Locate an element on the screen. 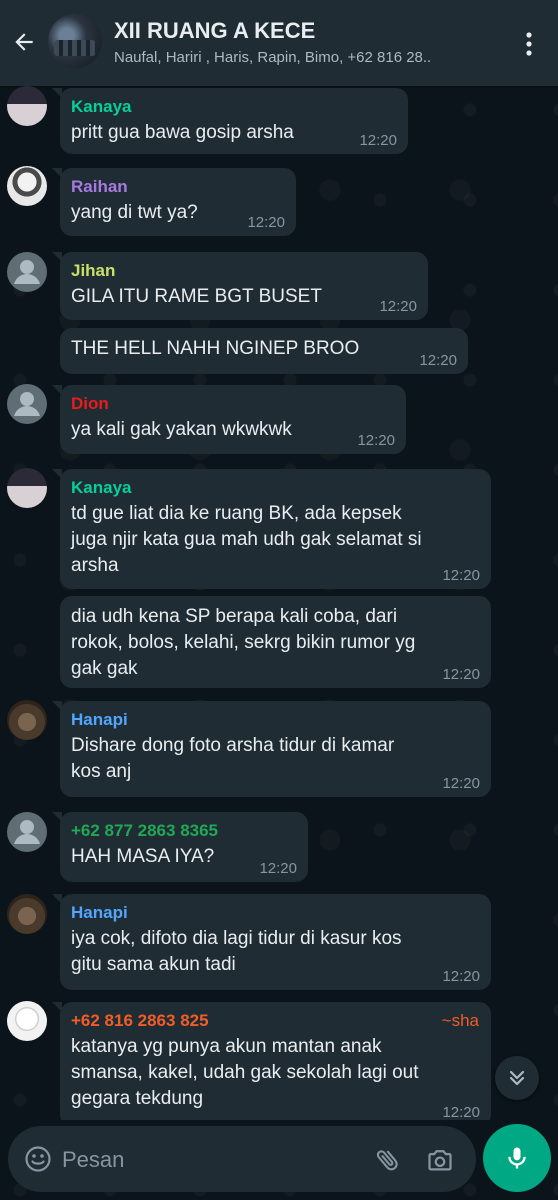 The image size is (558, 1200). arrow-left-icon is located at coordinates (24, 42).